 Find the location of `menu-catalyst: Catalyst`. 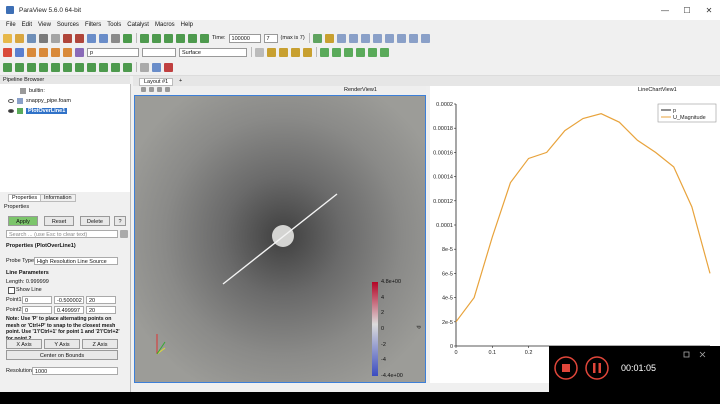

menu-catalyst: Catalyst is located at coordinates (138, 25).